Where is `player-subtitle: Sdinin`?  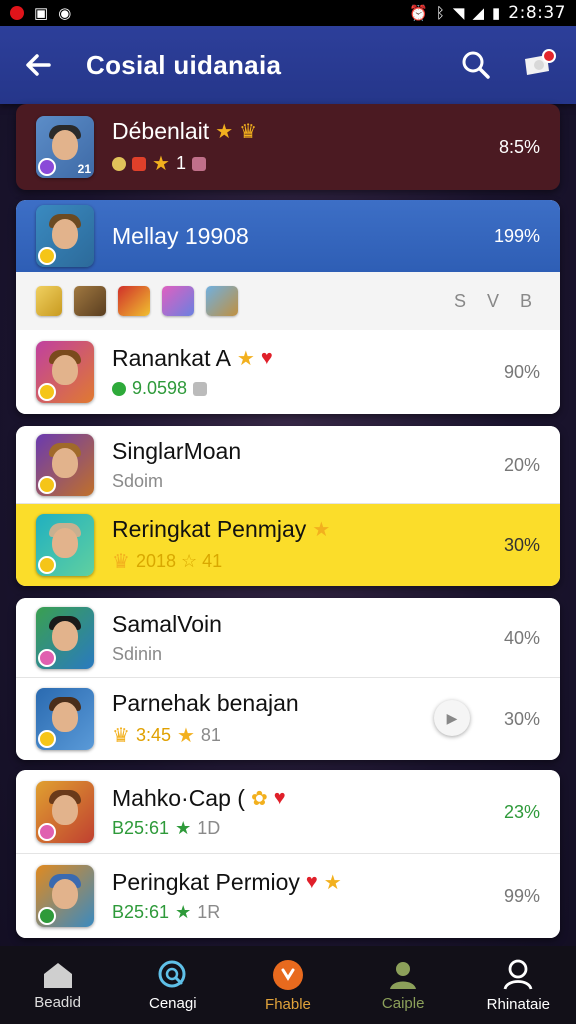
player-subtitle: Sdinin is located at coordinates (137, 654).